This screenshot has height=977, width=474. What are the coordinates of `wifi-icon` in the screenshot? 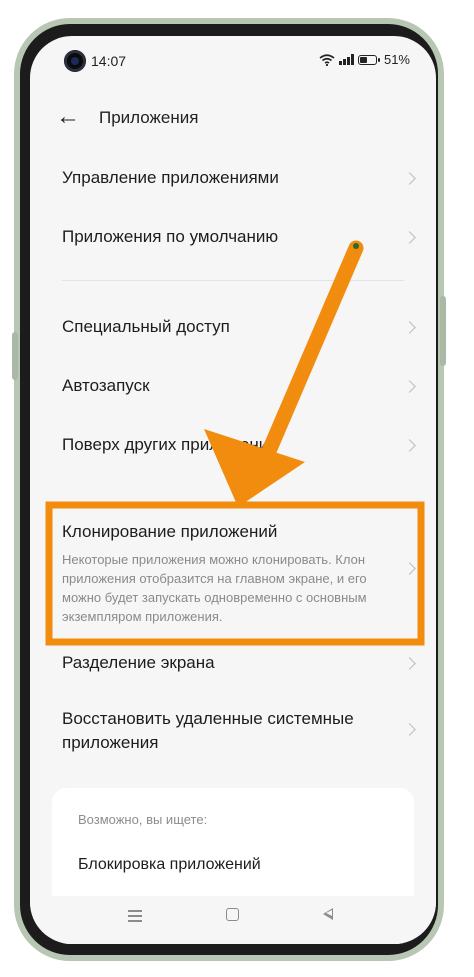 It's located at (327, 59).